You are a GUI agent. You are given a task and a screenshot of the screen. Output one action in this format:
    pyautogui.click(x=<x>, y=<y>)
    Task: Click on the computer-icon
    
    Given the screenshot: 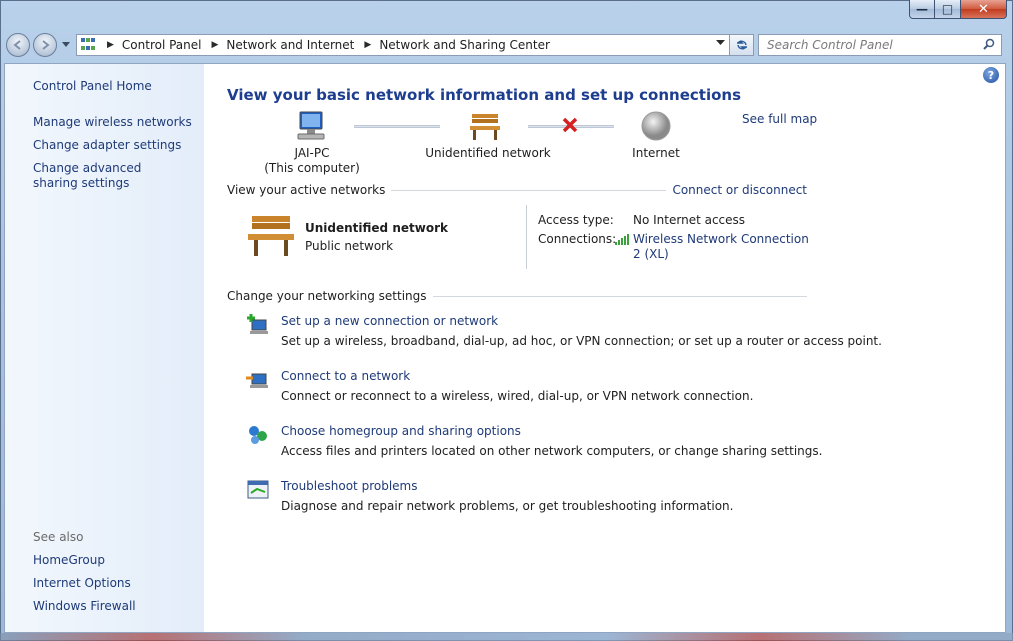 What is the action you would take?
    pyautogui.click(x=311, y=126)
    